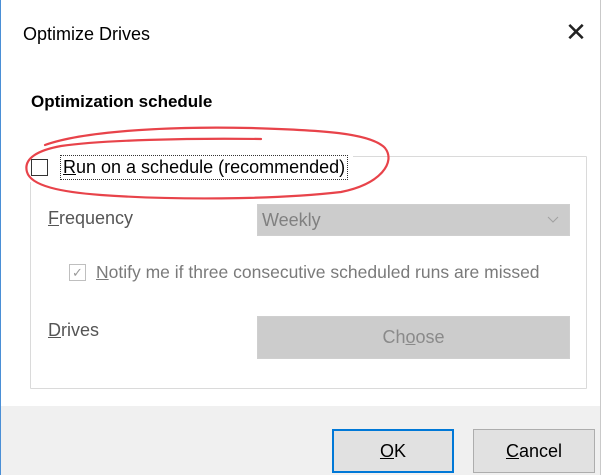 The image size is (601, 475). Describe the element at coordinates (102, 272) in the screenshot. I see `accel-n: N` at that location.